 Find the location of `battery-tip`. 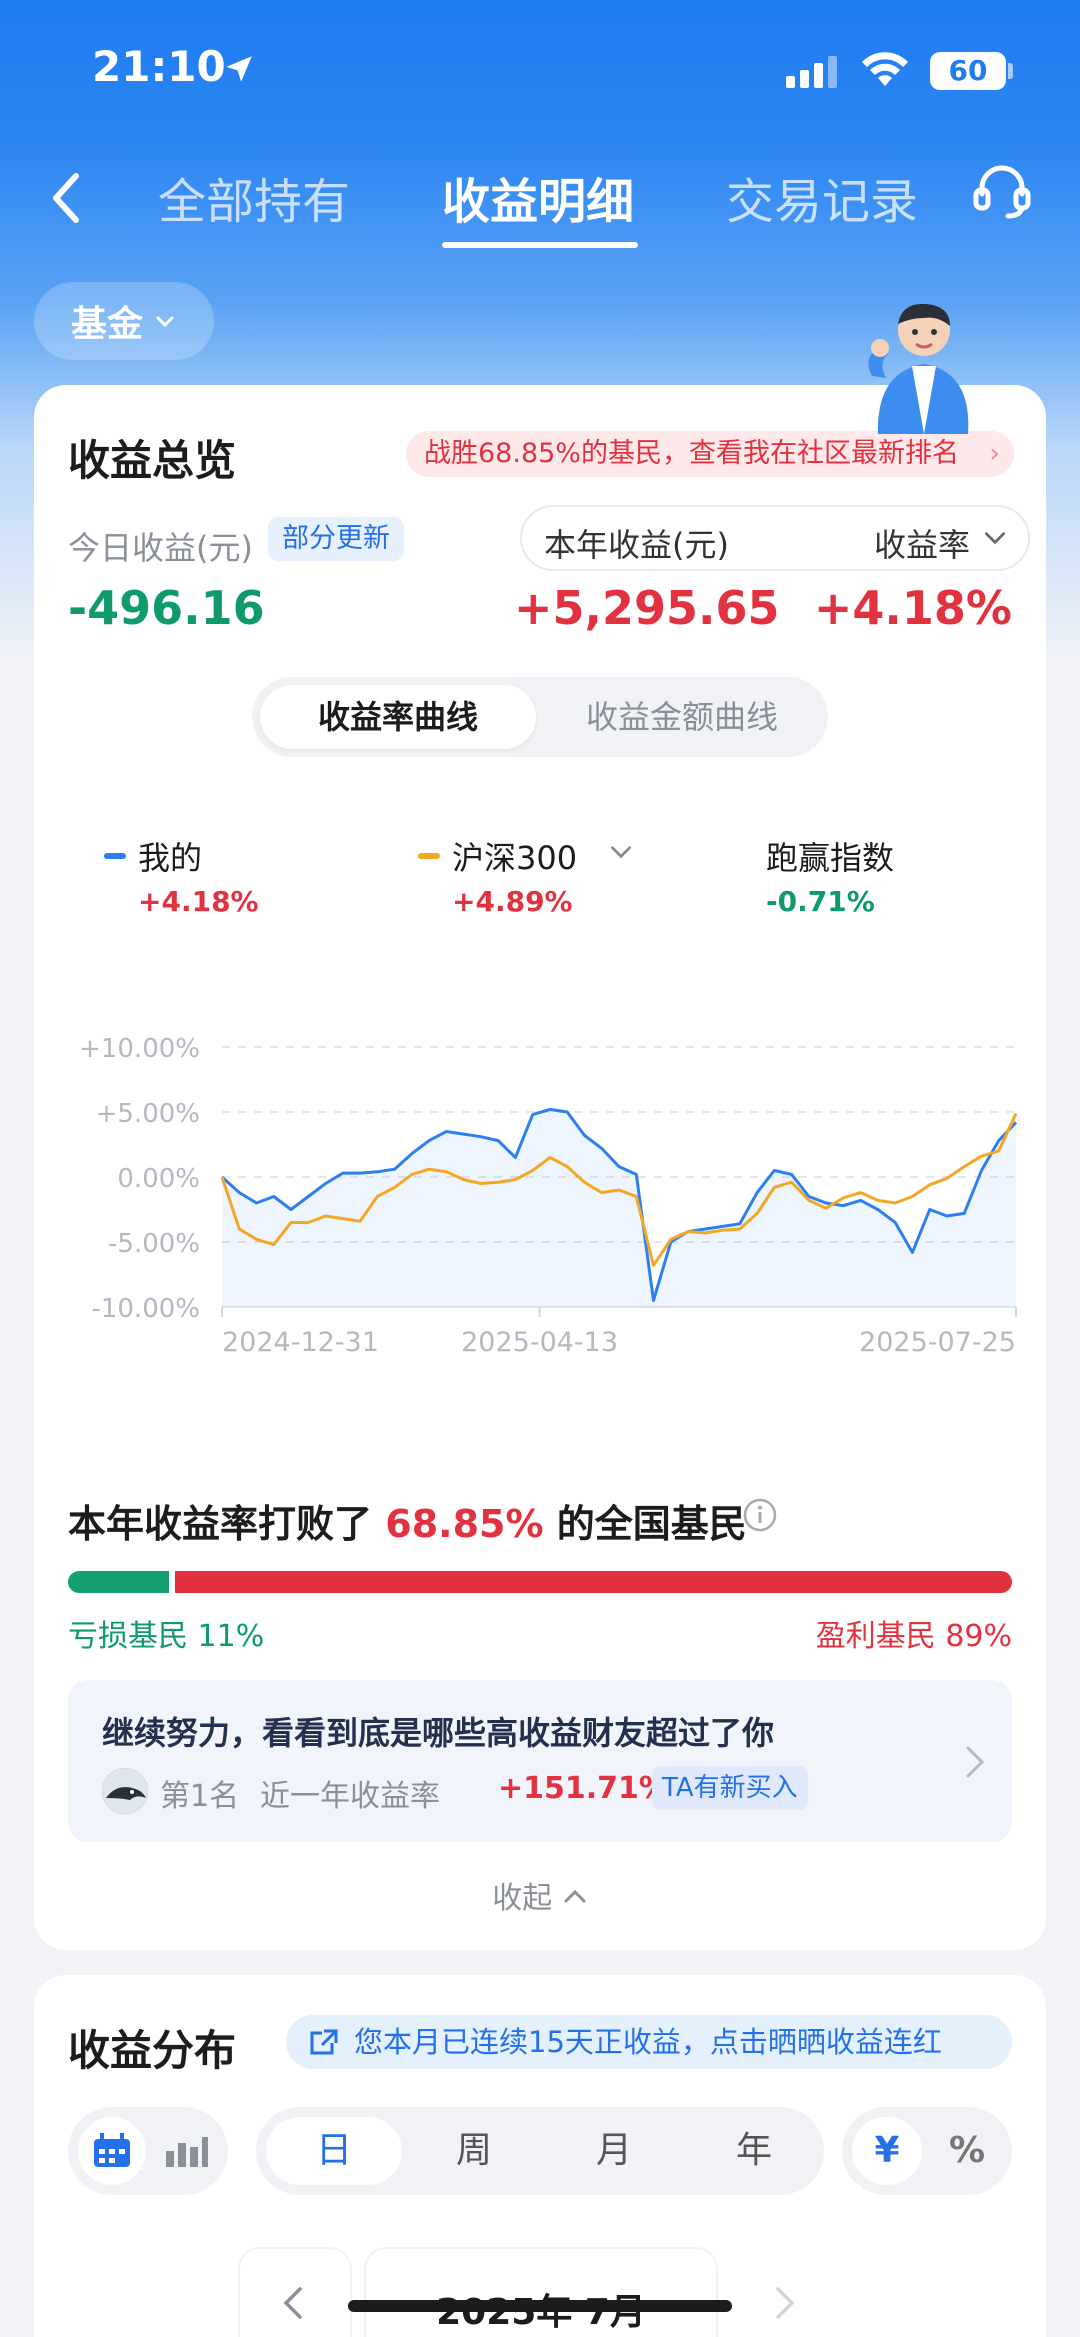

battery-tip is located at coordinates (1010, 71).